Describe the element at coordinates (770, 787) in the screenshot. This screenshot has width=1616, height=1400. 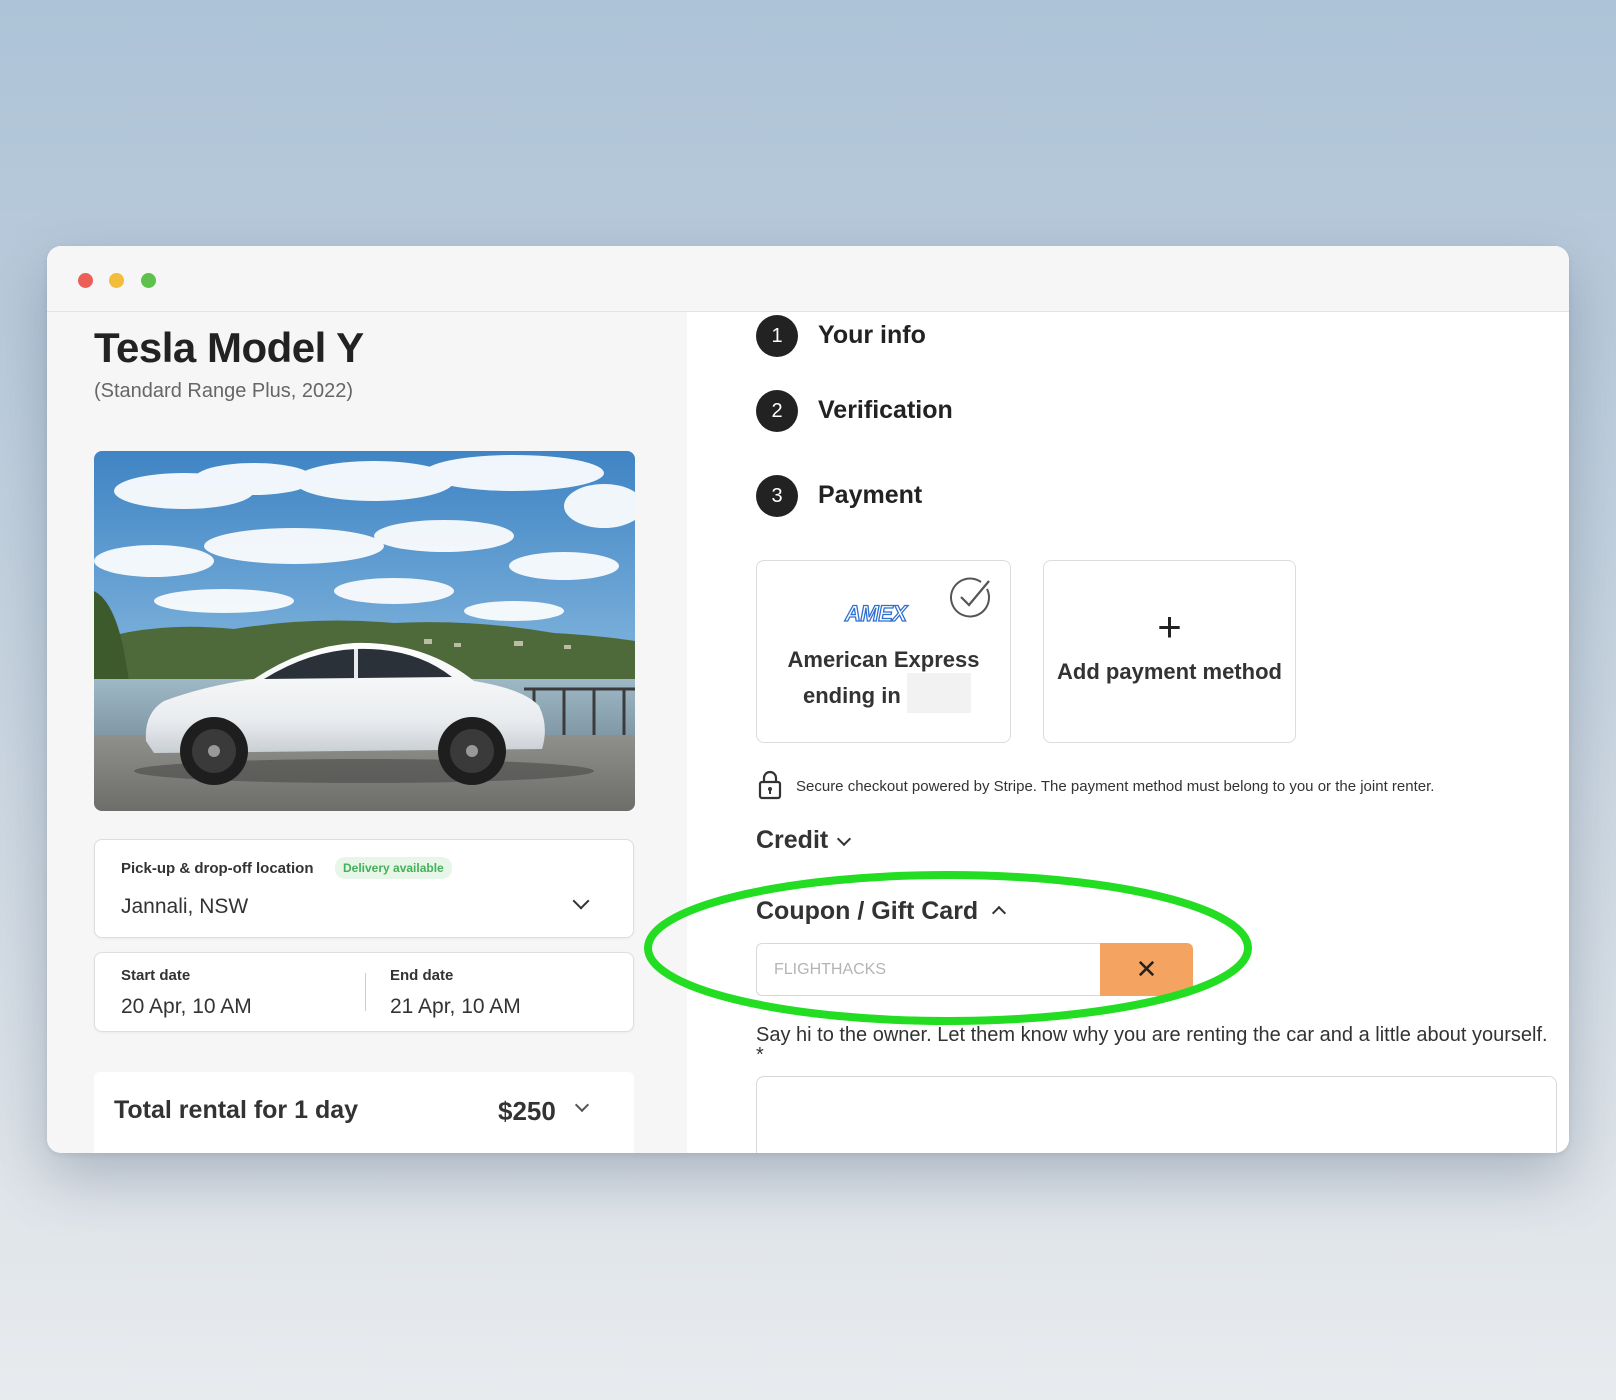
I see `lock-icon` at that location.